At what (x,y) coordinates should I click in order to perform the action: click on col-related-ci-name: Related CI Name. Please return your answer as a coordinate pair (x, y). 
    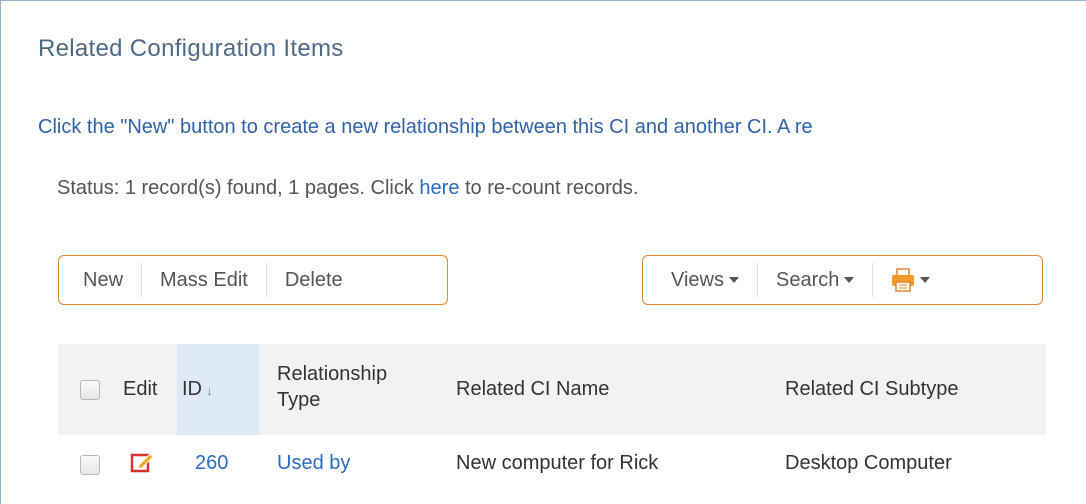
    Looking at the image, I should click on (532, 389).